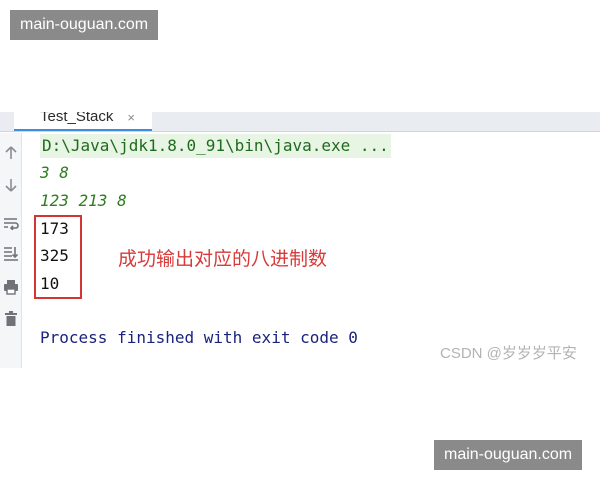 The height and width of the screenshot is (480, 600). Describe the element at coordinates (131, 118) in the screenshot. I see `close-icon: ×` at that location.